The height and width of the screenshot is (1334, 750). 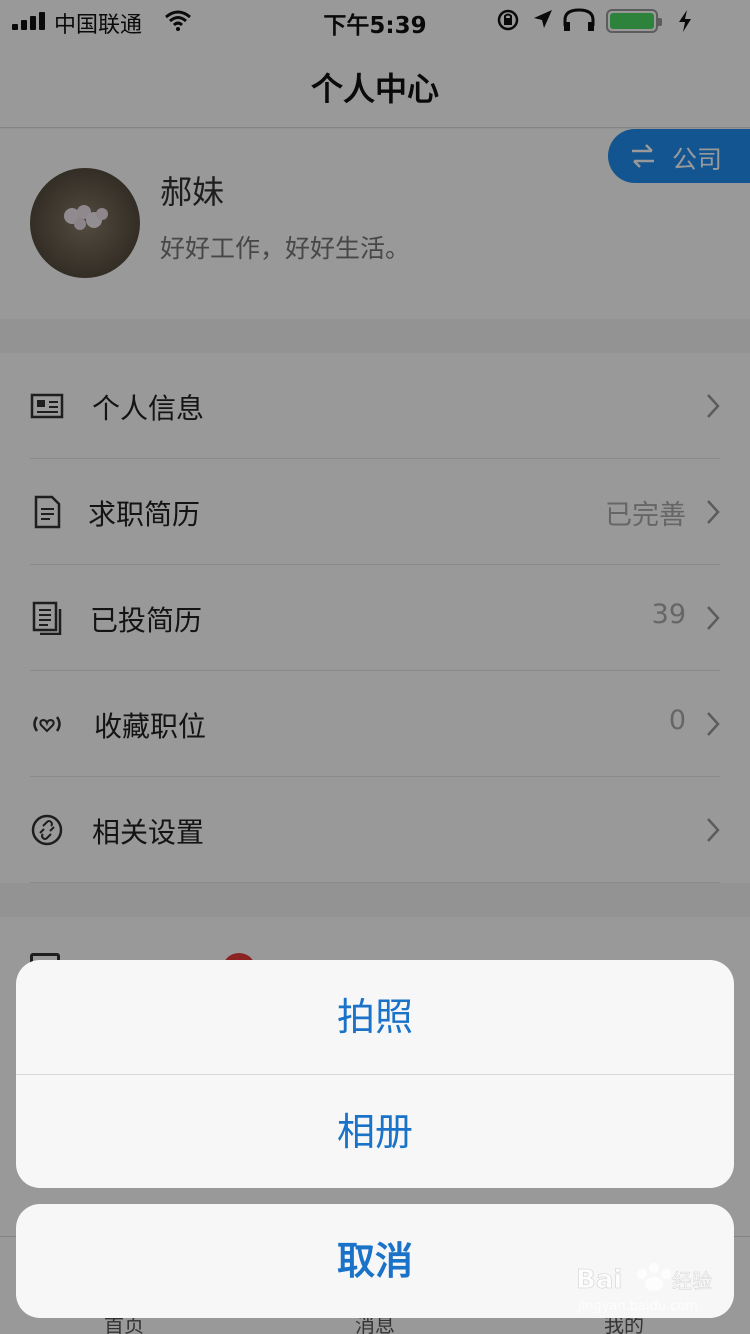 I want to click on svg-text: jingyan.baidu.com, so click(x=637, y=1306).